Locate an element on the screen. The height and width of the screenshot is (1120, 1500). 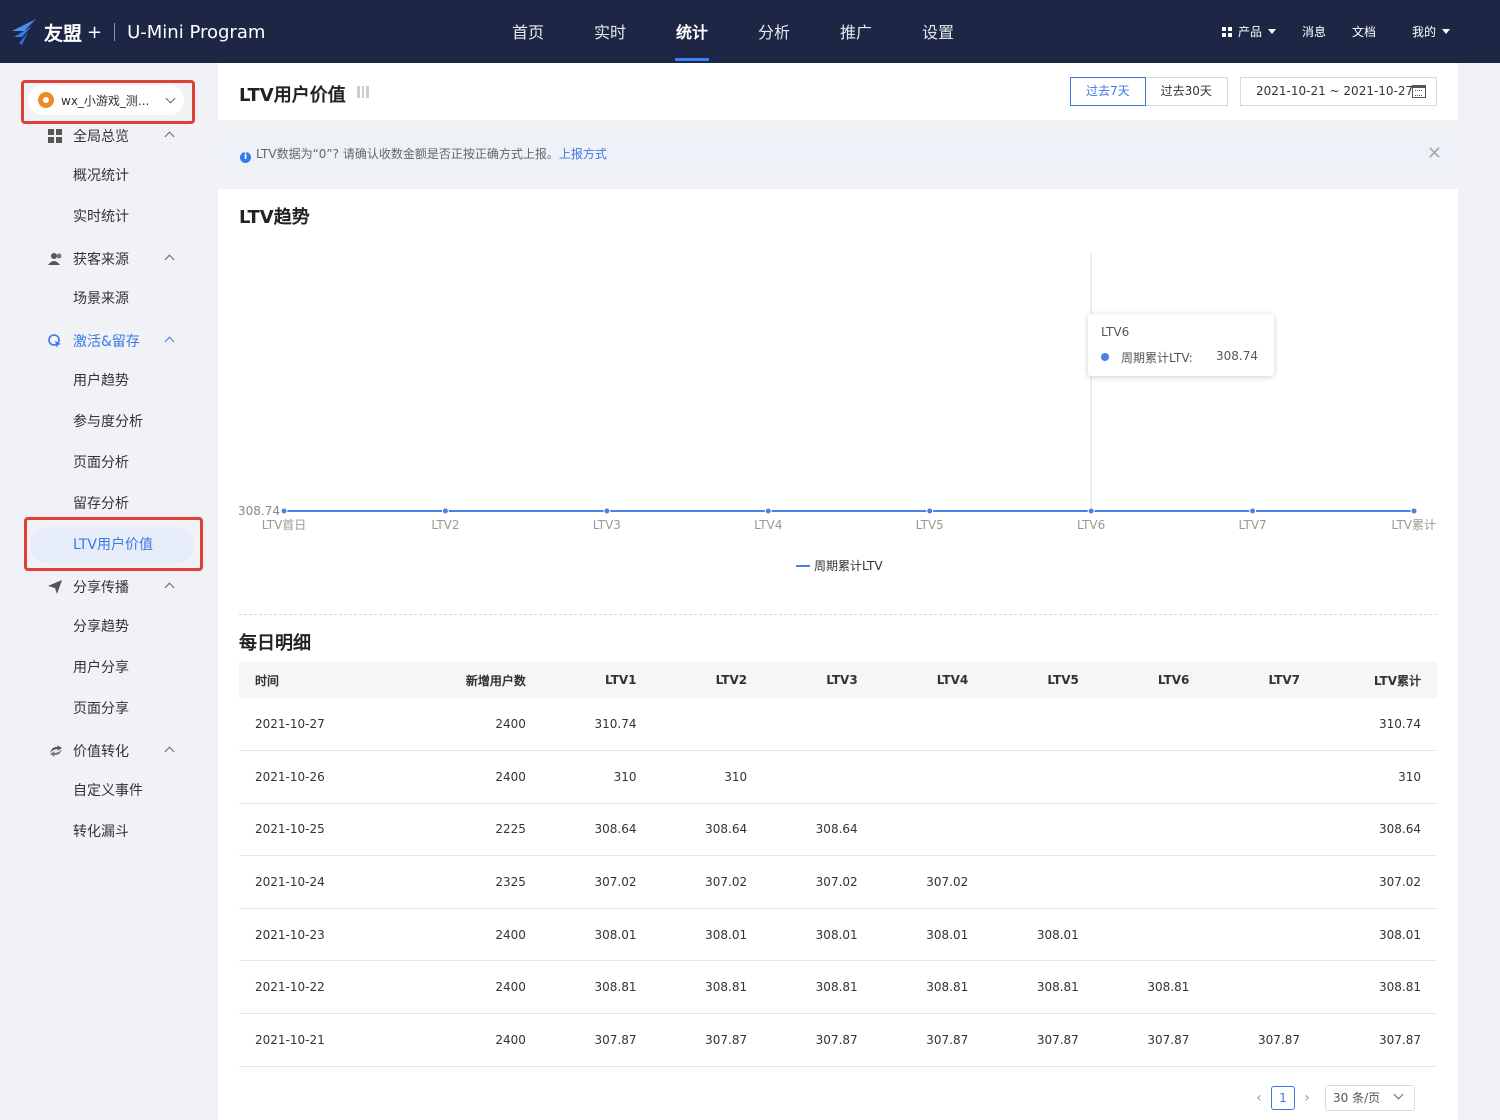
info-icon: i is located at coordinates (245, 157).